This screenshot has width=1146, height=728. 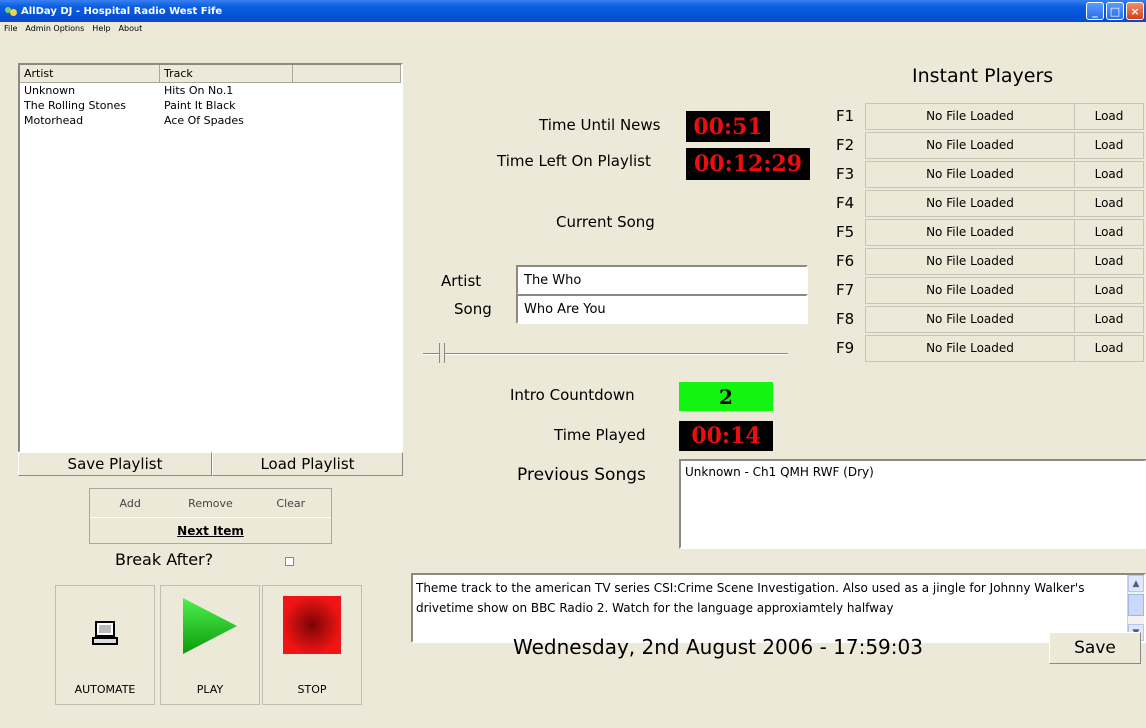 What do you see at coordinates (600, 125) in the screenshot?
I see `time-until-news-label: Time Until News` at bounding box center [600, 125].